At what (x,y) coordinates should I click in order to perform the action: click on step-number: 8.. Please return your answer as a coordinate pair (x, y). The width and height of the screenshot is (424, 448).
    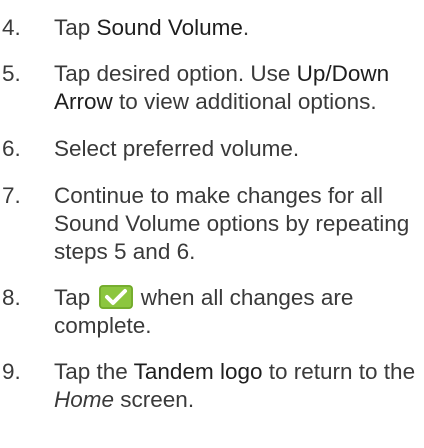
    Looking at the image, I should click on (11, 297).